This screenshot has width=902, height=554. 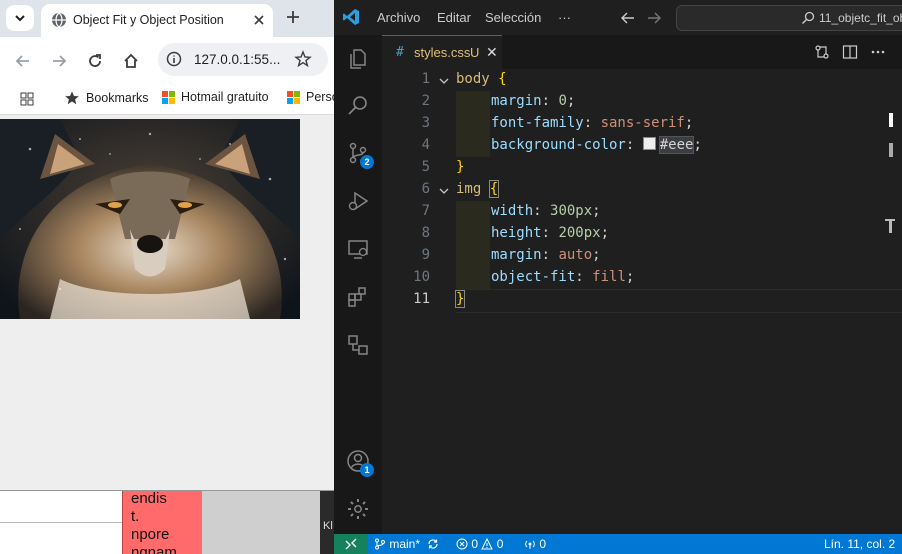 I want to click on bookmark-item: Perso, so click(x=310, y=97).